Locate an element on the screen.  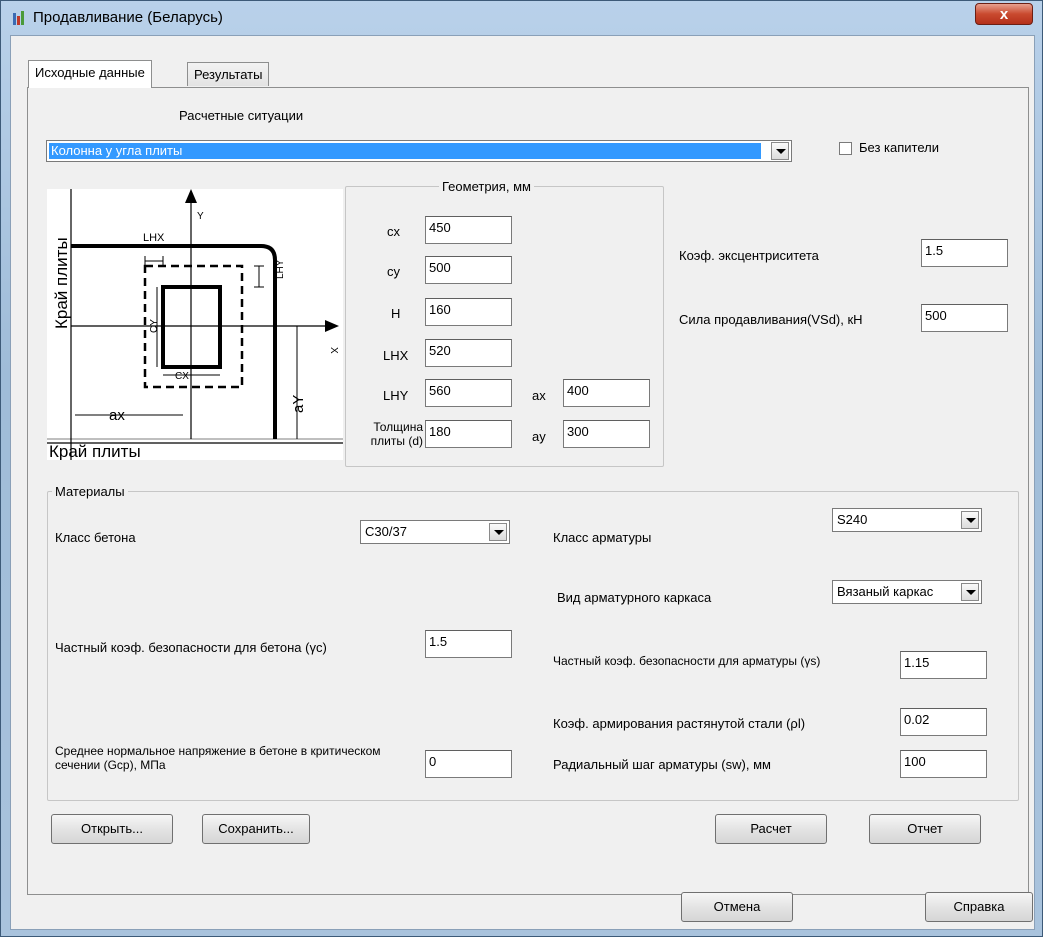
lhy-field-label: LHY is located at coordinates (396, 395).